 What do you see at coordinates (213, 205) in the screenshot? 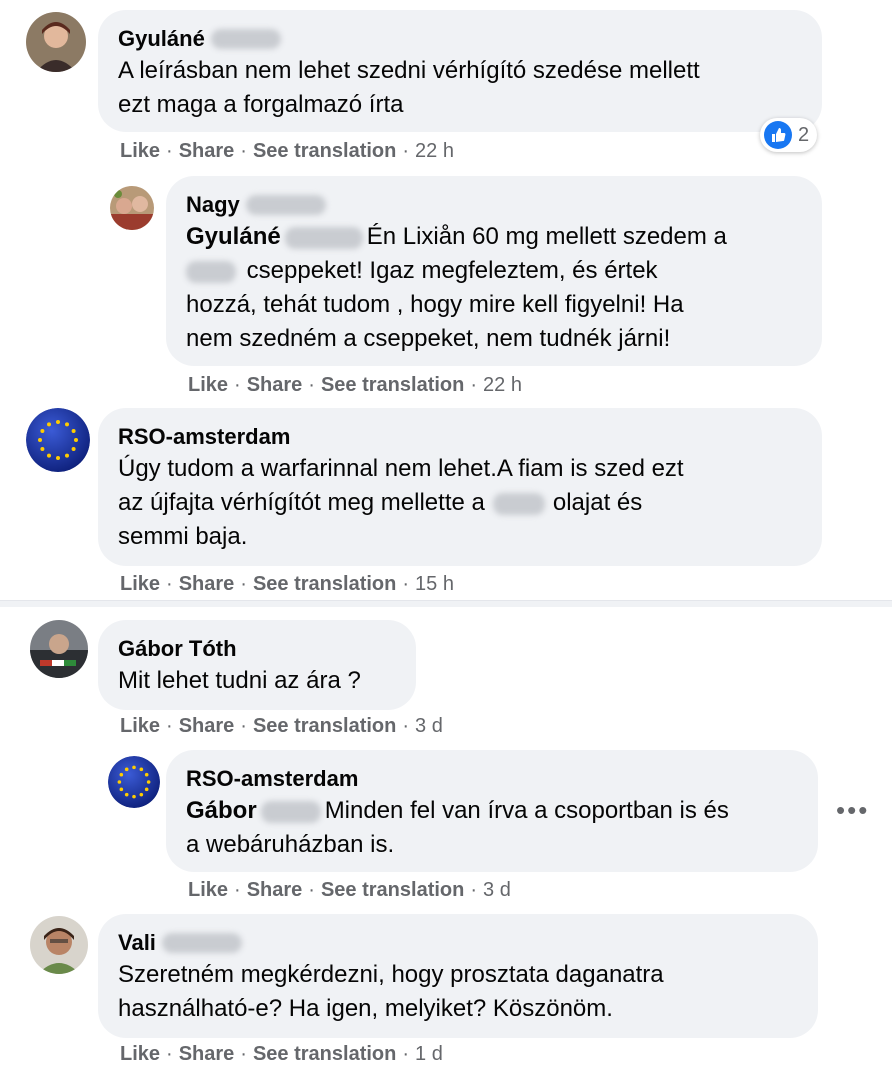
I see `author-name: Nagy` at bounding box center [213, 205].